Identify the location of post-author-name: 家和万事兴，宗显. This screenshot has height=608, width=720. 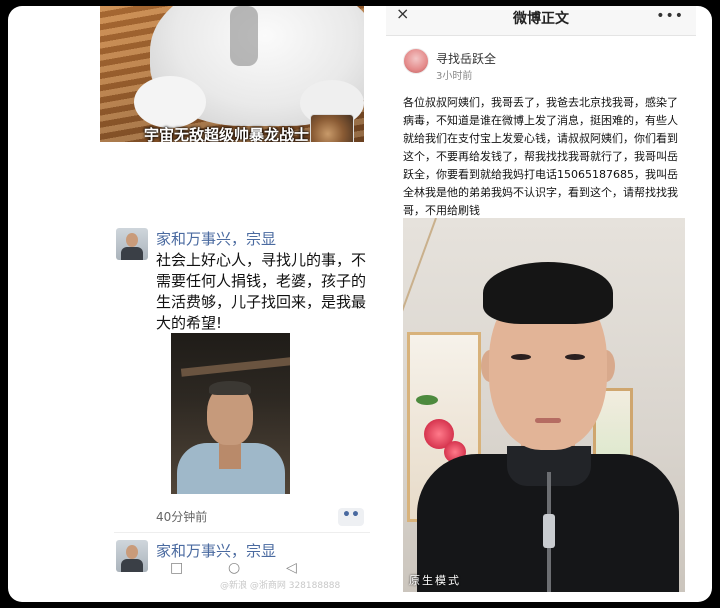
(216, 238).